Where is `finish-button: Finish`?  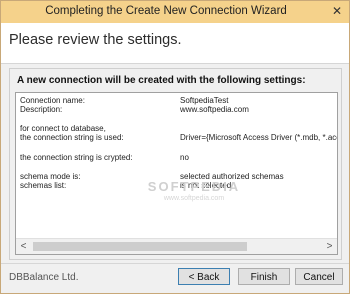
finish-button: Finish is located at coordinates (264, 276).